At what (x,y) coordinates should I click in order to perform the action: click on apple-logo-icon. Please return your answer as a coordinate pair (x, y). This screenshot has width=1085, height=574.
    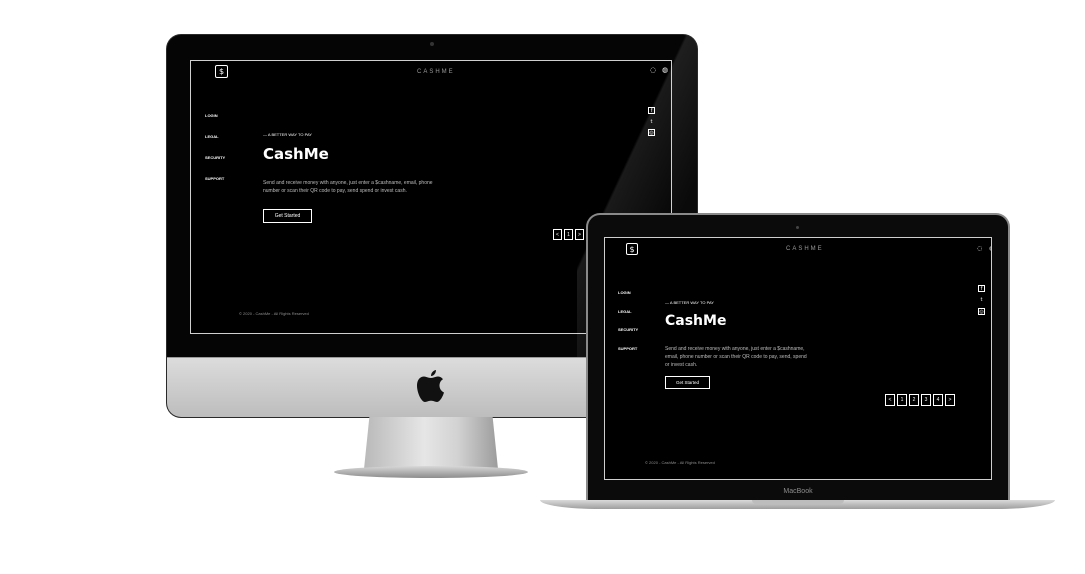
    Looking at the image, I should click on (430, 386).